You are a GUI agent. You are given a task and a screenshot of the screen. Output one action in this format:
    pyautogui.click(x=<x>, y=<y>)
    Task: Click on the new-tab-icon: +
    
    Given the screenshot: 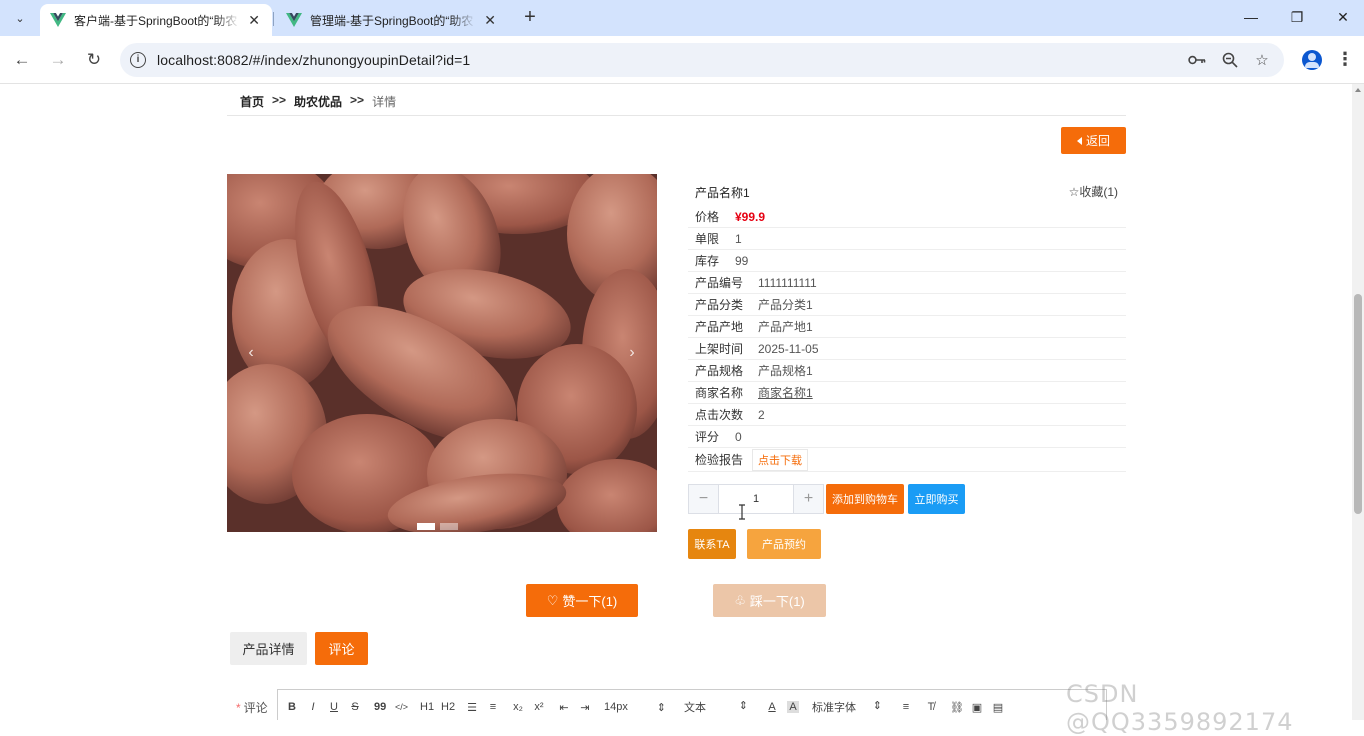 What is the action you would take?
    pyautogui.click(x=530, y=18)
    